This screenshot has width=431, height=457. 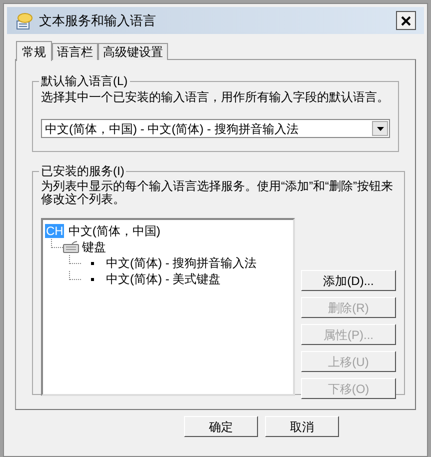 I want to click on tree-item: 中文(简体，中国), so click(x=114, y=231).